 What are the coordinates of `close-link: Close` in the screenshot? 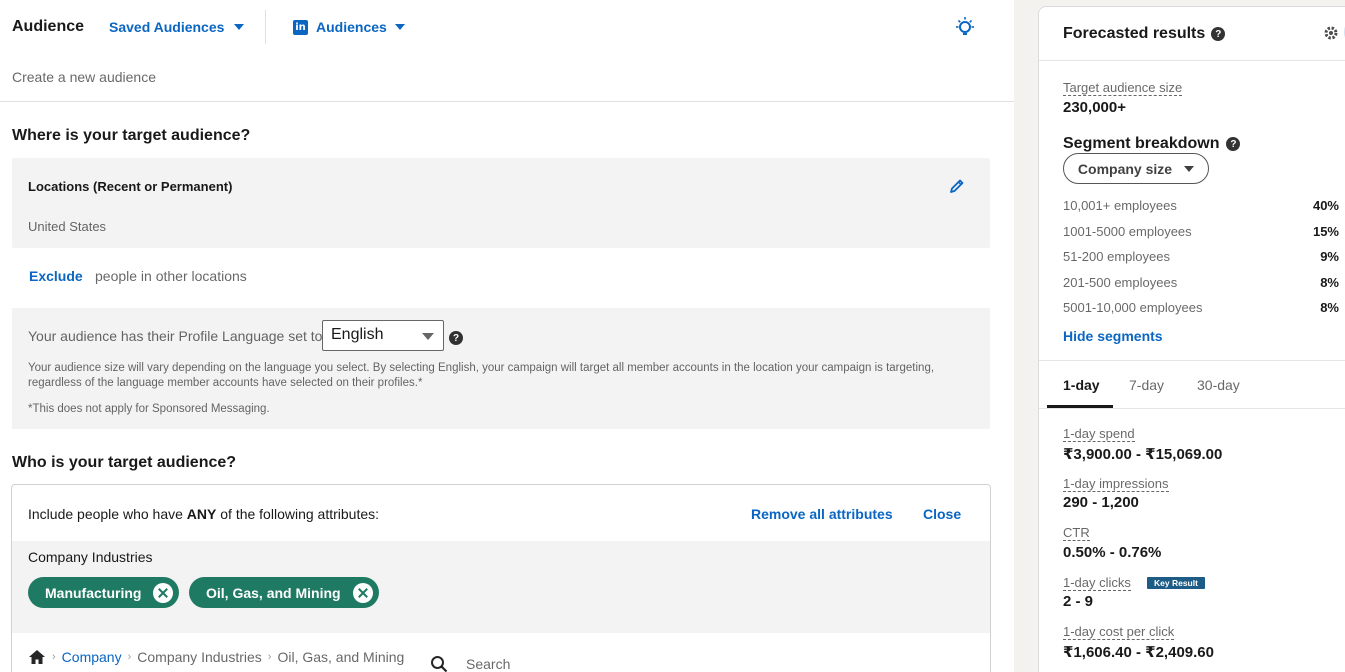 It's located at (942, 514).